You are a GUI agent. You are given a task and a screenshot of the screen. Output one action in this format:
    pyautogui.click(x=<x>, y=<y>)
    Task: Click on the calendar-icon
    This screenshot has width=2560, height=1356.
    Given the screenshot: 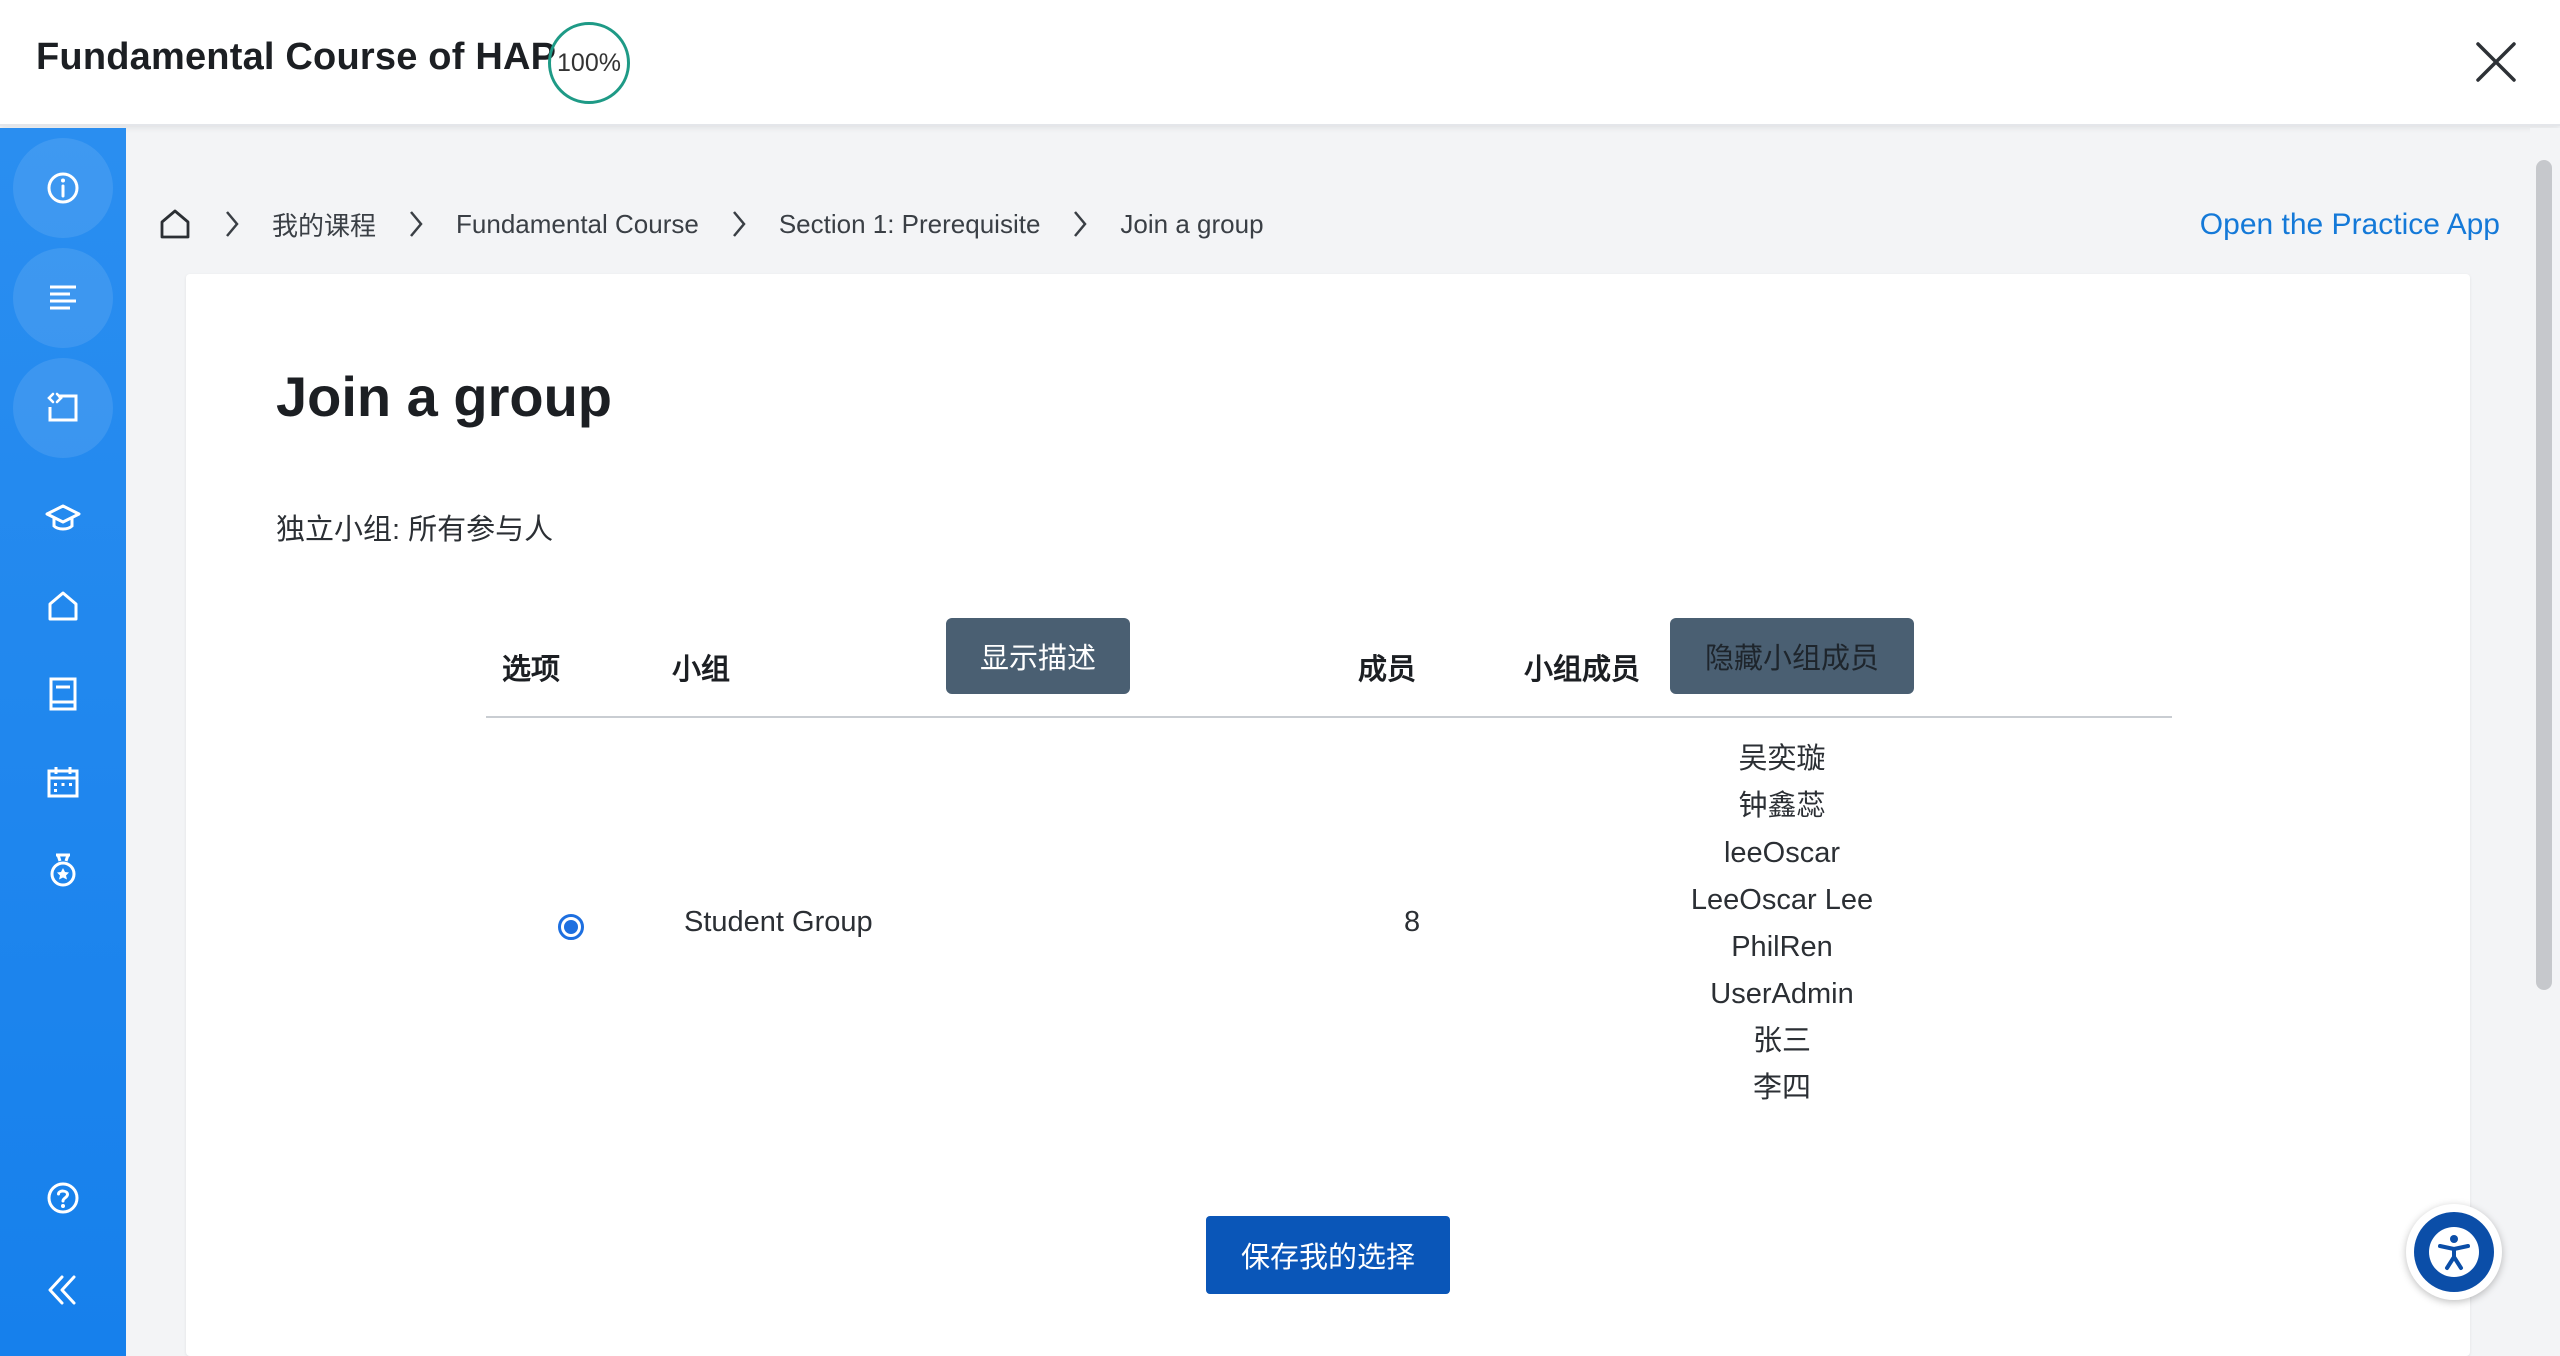 What is the action you would take?
    pyautogui.click(x=63, y=782)
    